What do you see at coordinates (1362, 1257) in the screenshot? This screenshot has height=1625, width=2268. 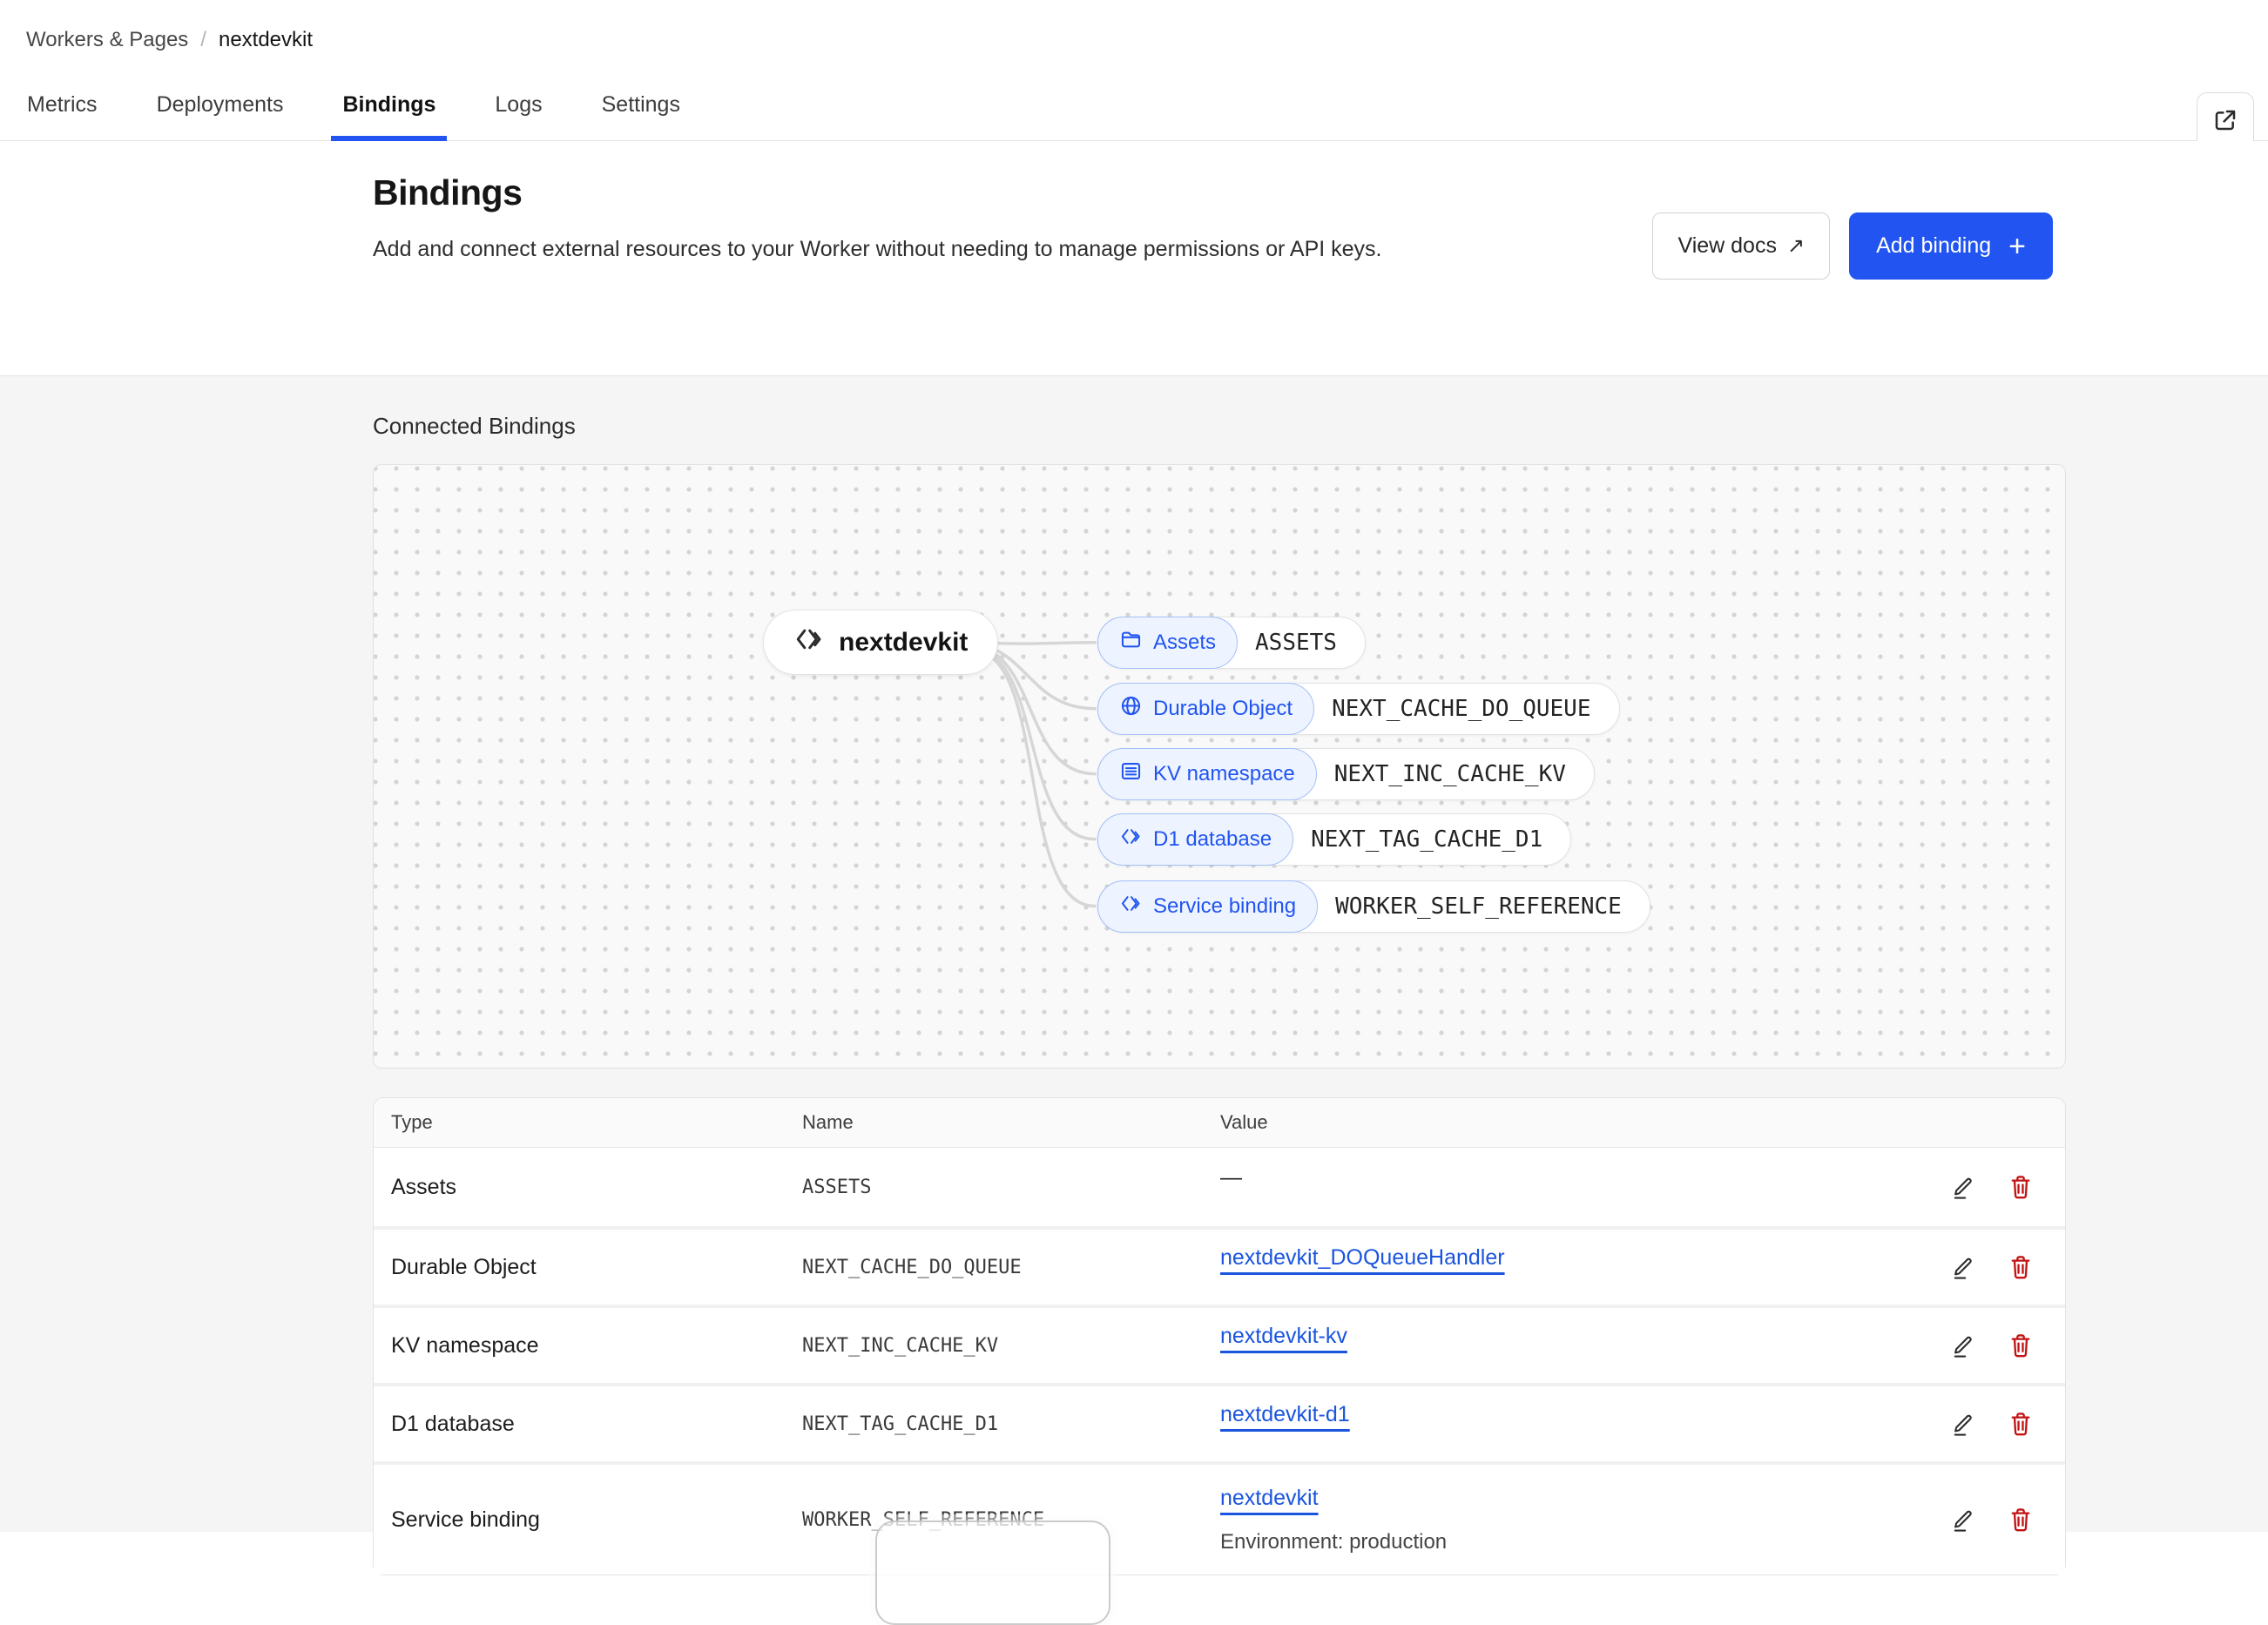 I see `row-value-text: nextdevkit_DOQueueHandler` at bounding box center [1362, 1257].